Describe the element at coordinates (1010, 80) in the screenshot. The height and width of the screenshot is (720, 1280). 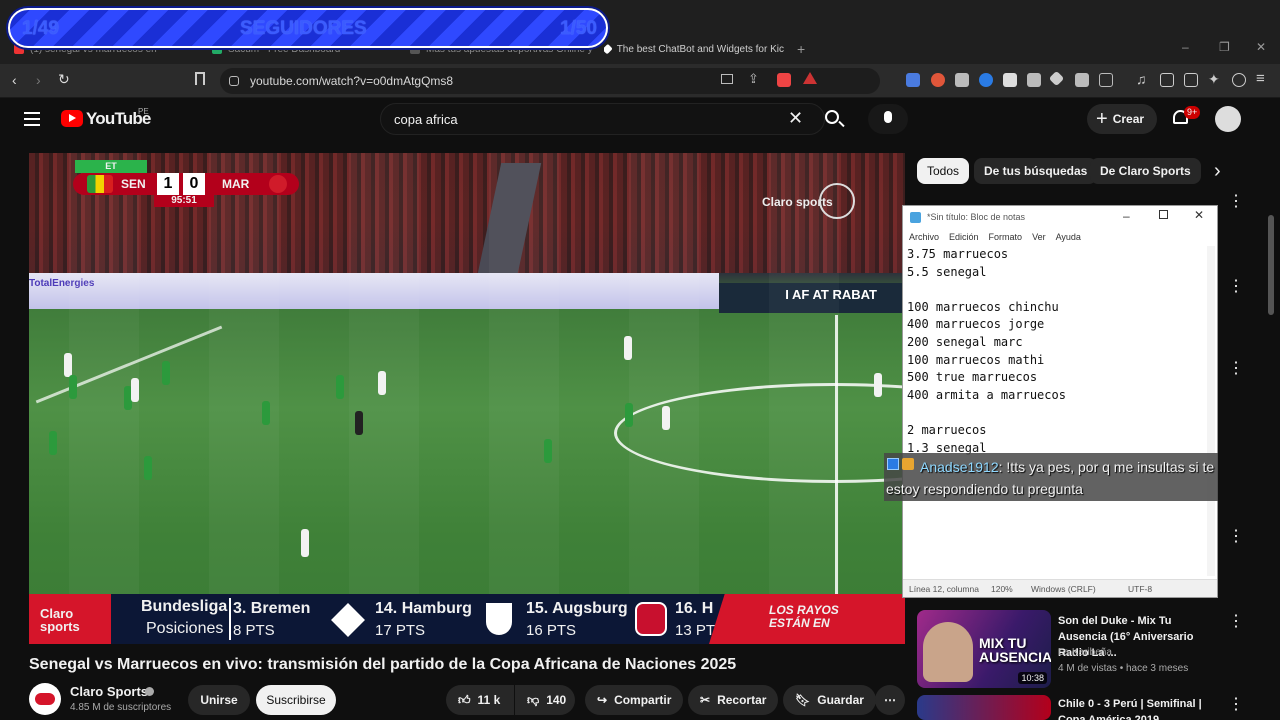
I see `b-ext-icon` at that location.